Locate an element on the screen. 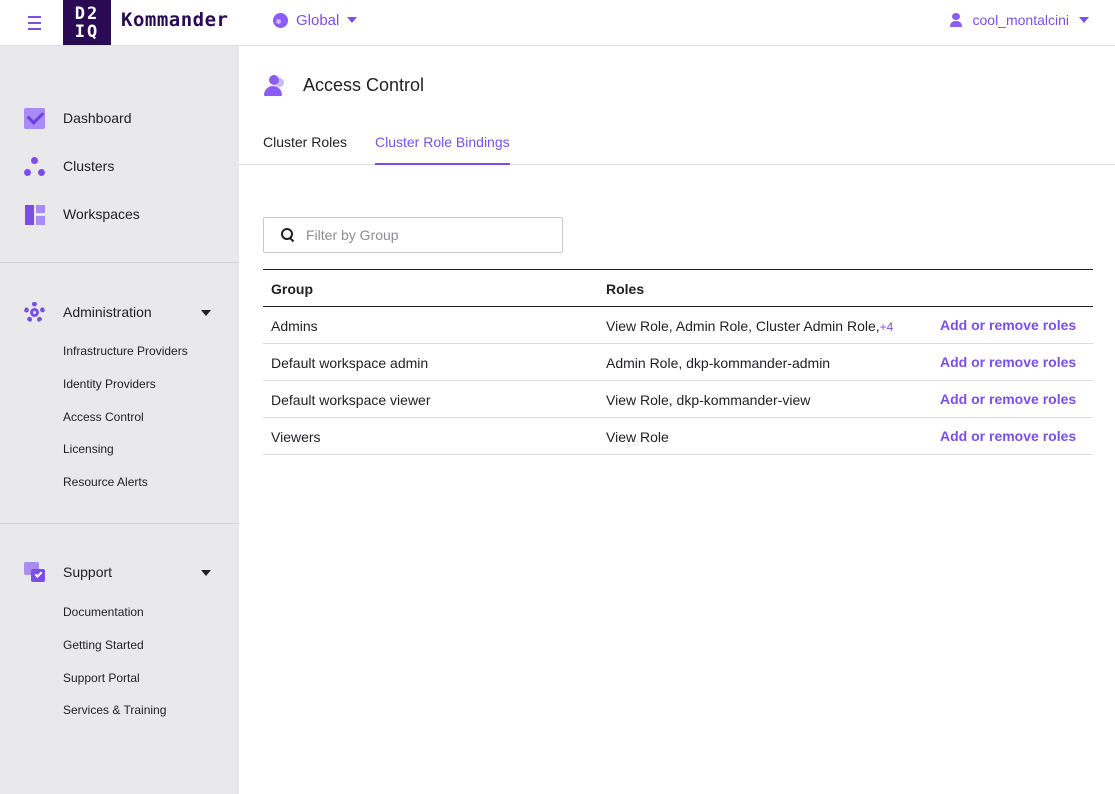 The height and width of the screenshot is (794, 1115). user-icon is located at coordinates (956, 20).